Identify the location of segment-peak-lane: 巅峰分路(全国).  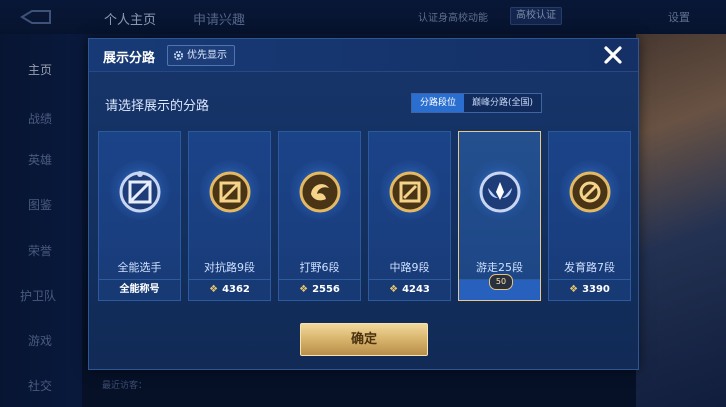
(502, 103).